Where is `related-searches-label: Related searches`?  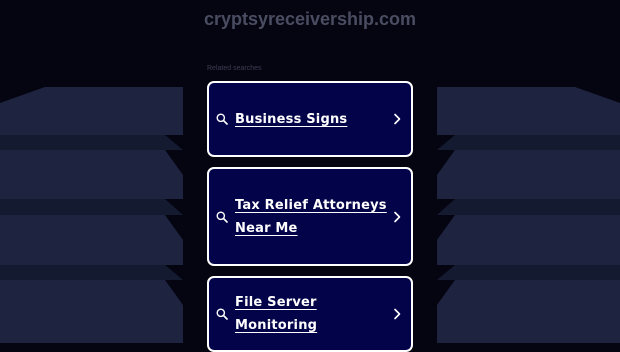
related-searches-label: Related searches is located at coordinates (234, 68).